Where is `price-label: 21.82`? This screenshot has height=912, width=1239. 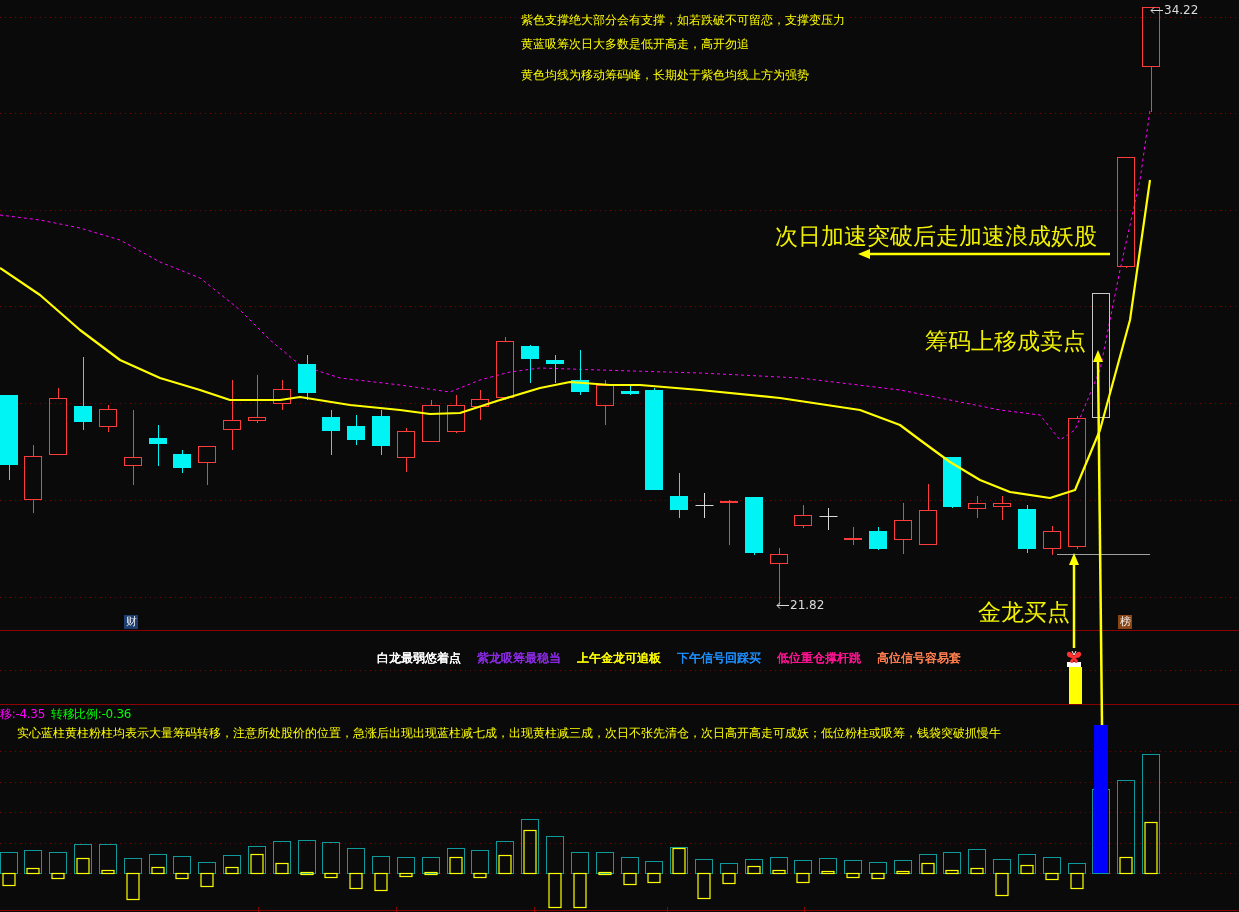
price-label: 21.82 is located at coordinates (807, 605).